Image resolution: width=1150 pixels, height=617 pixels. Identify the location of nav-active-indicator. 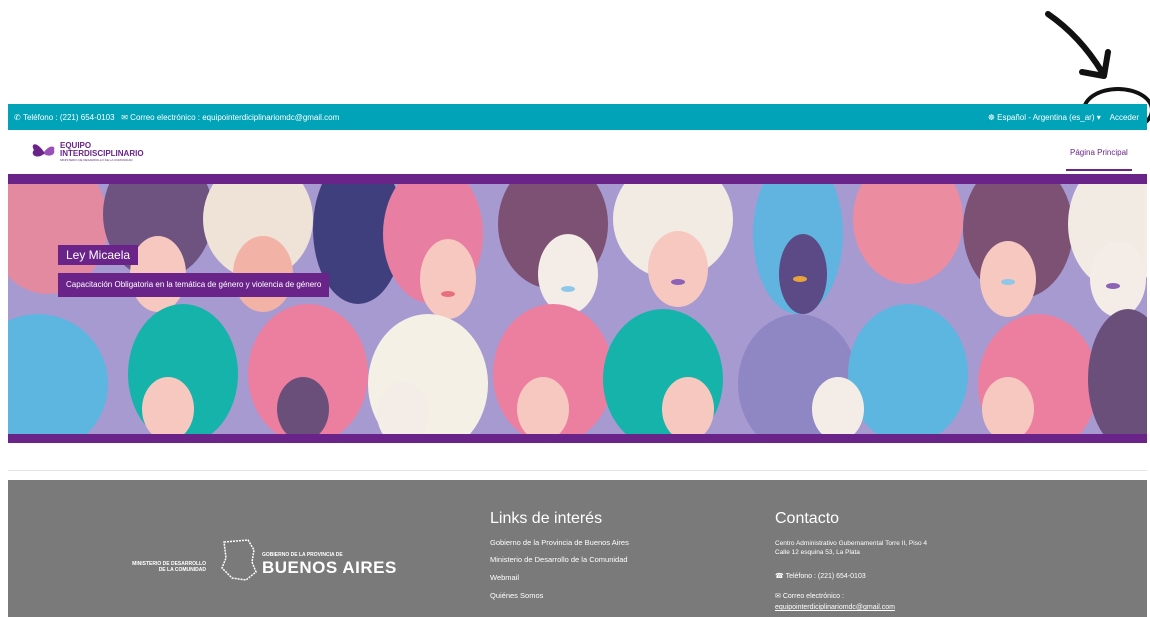
(1099, 170).